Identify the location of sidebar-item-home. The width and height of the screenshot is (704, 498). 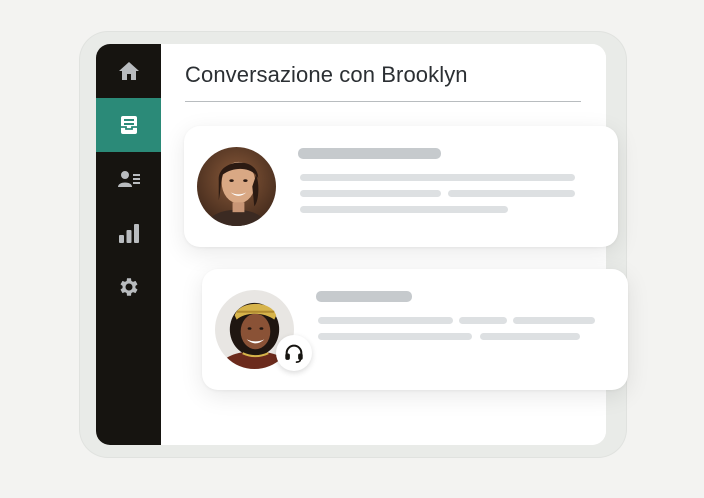
(128, 71).